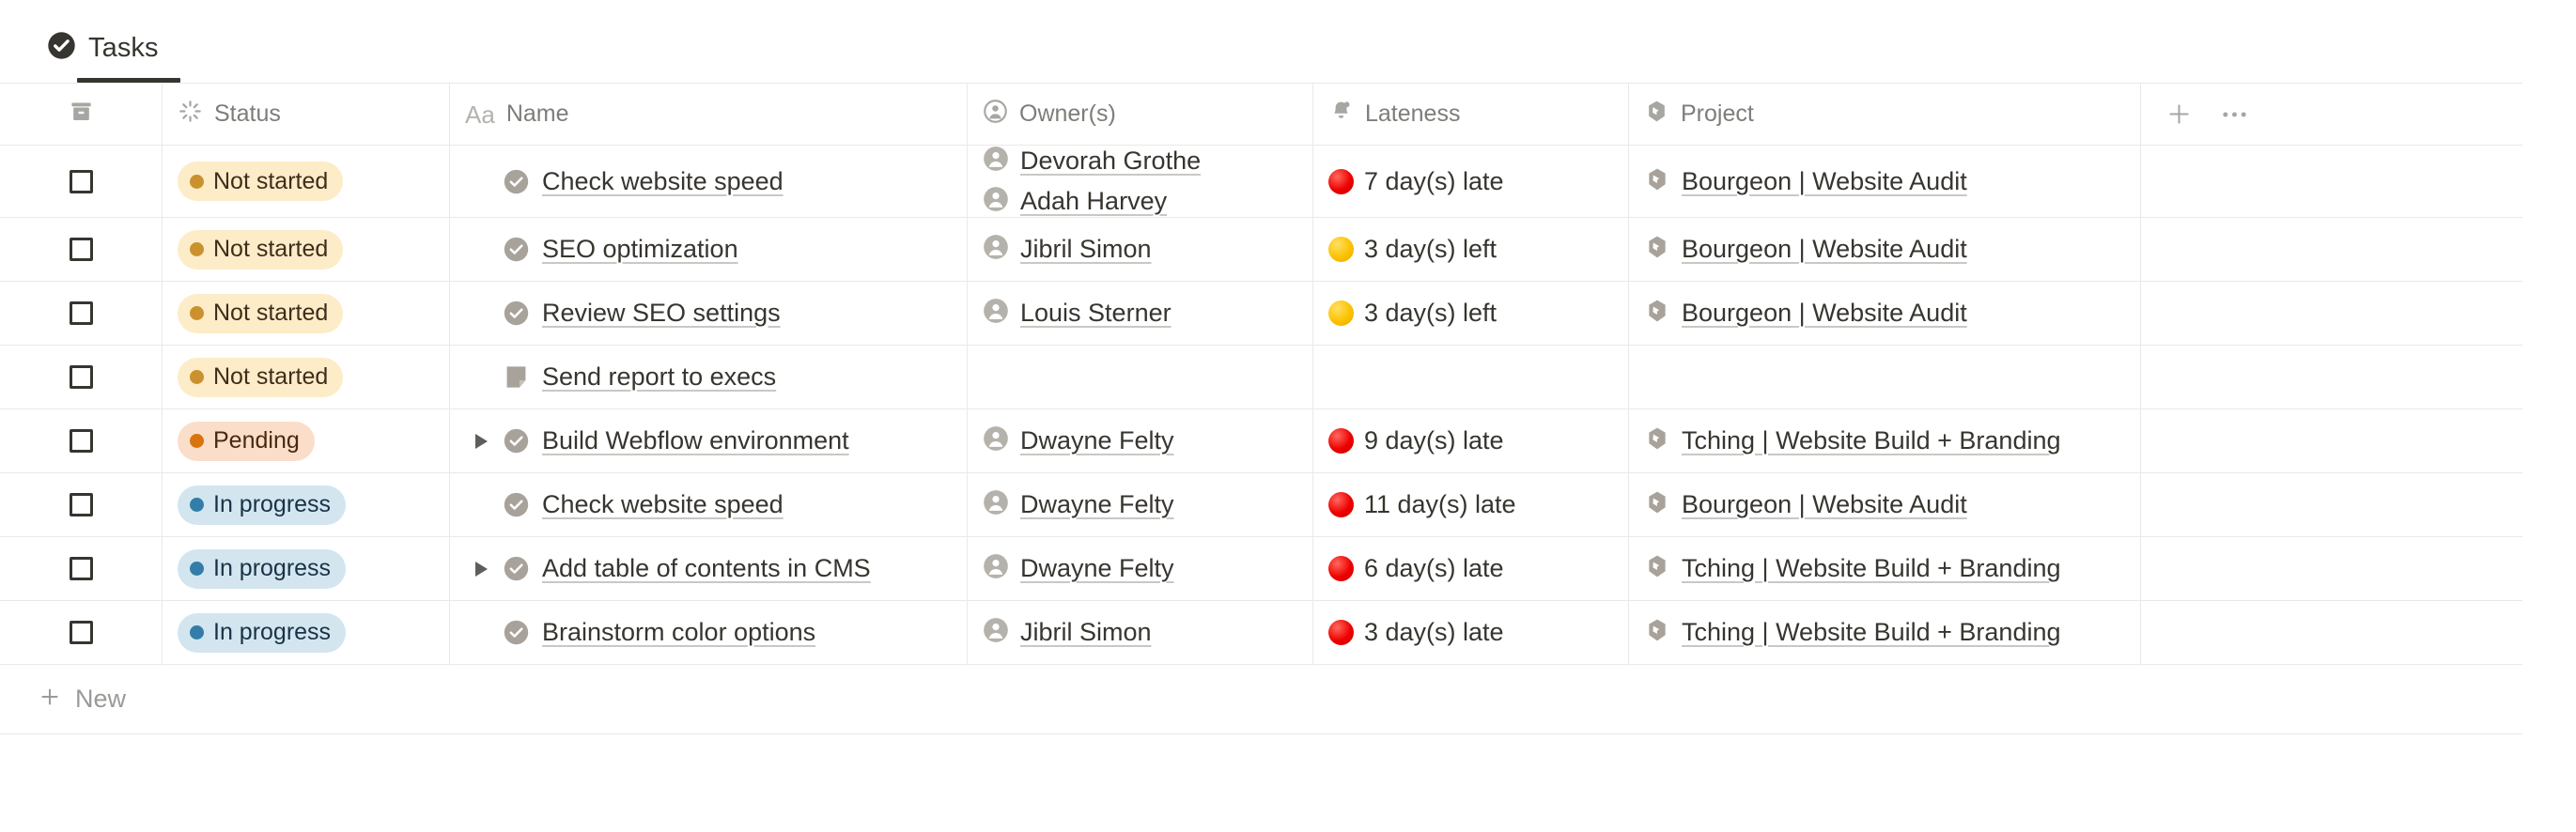 Image resolution: width=2576 pixels, height=832 pixels. What do you see at coordinates (1471, 115) in the screenshot?
I see `column-header-lateness: Lateness` at bounding box center [1471, 115].